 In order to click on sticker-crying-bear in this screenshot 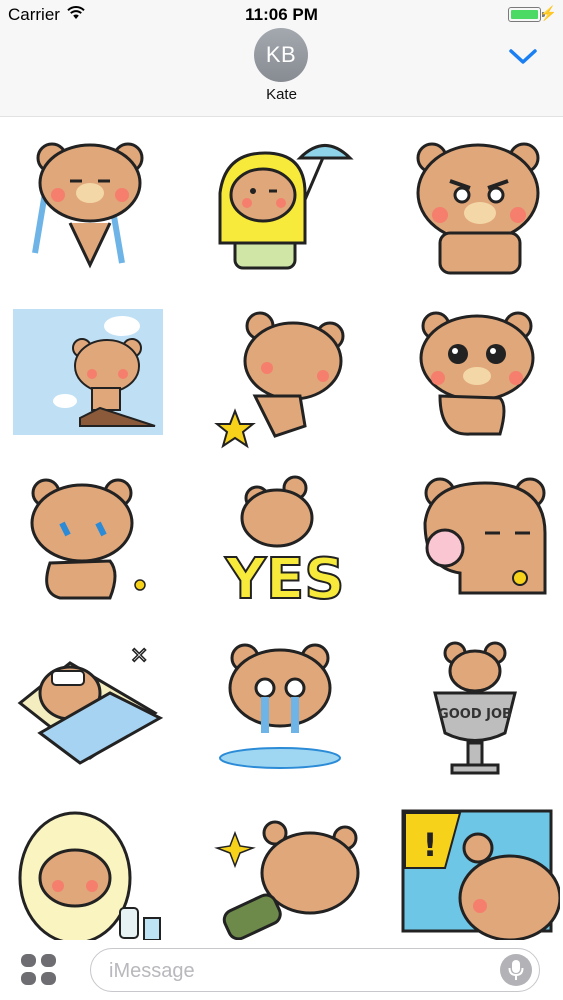, I will do `click(90, 208)`.